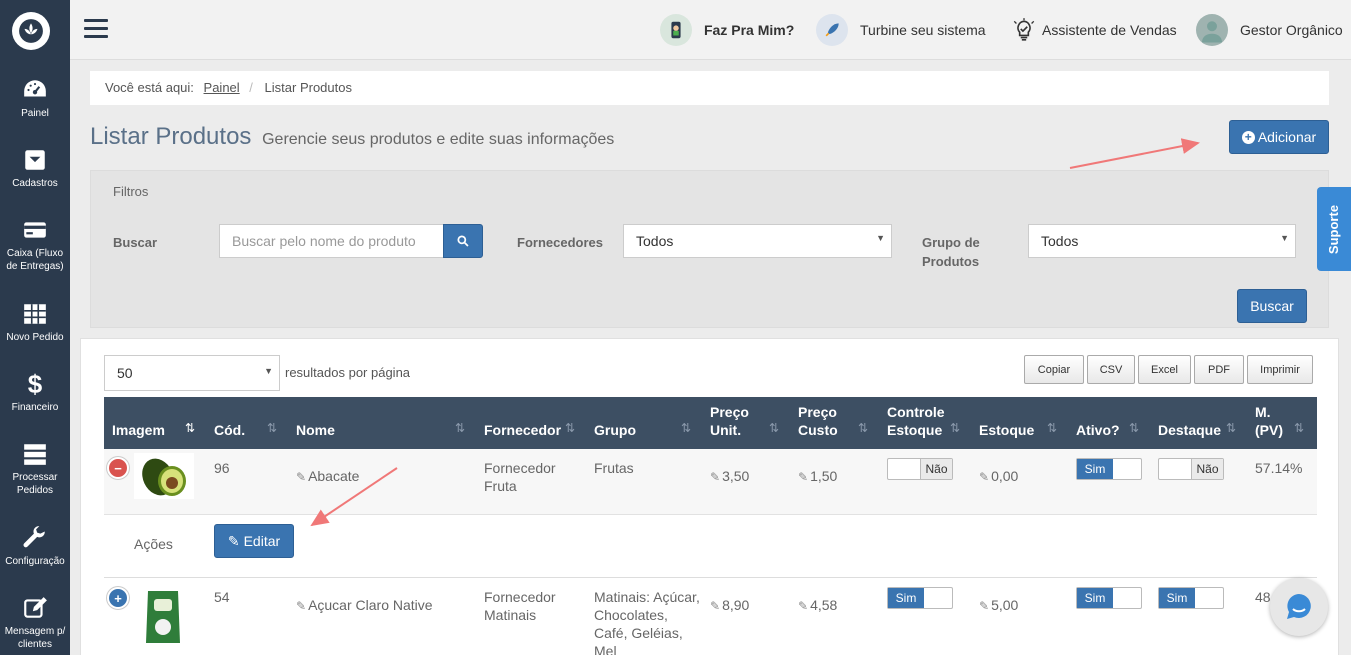 The width and height of the screenshot is (1351, 655). What do you see at coordinates (354, 497) in the screenshot?
I see `arrow-to-edit` at bounding box center [354, 497].